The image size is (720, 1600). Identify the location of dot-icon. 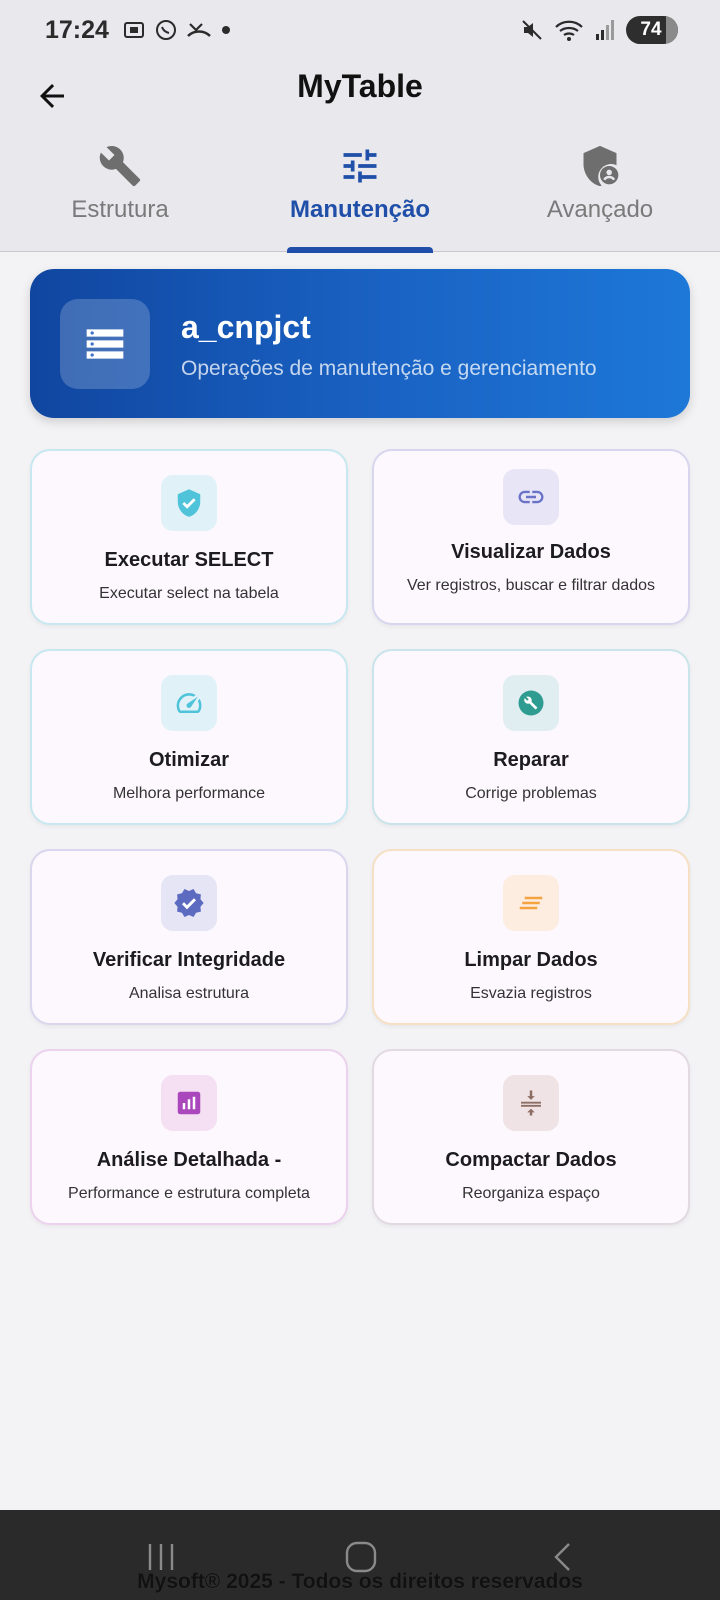
(226, 30).